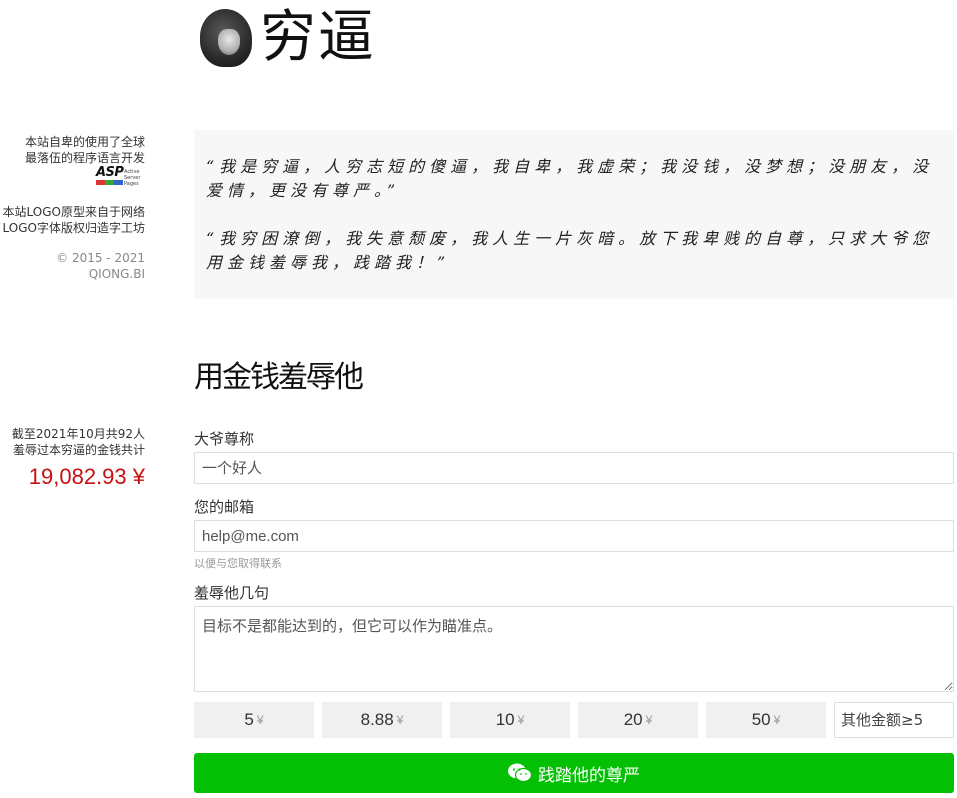 The image size is (957, 798). I want to click on pay-button: 践踏他的尊严, so click(574, 773).